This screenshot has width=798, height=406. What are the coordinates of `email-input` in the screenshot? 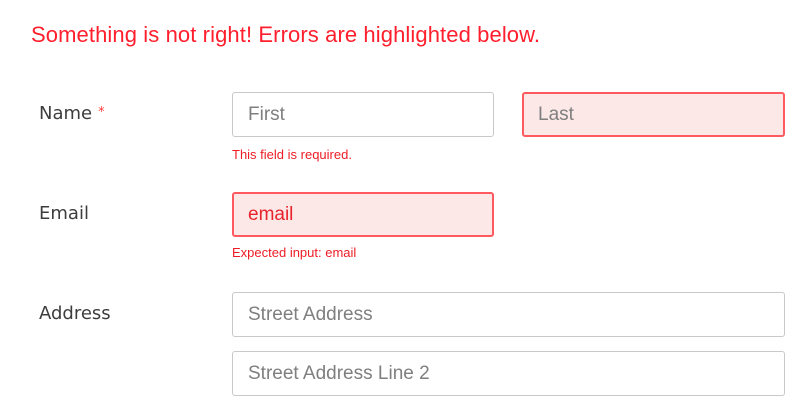 It's located at (363, 214).